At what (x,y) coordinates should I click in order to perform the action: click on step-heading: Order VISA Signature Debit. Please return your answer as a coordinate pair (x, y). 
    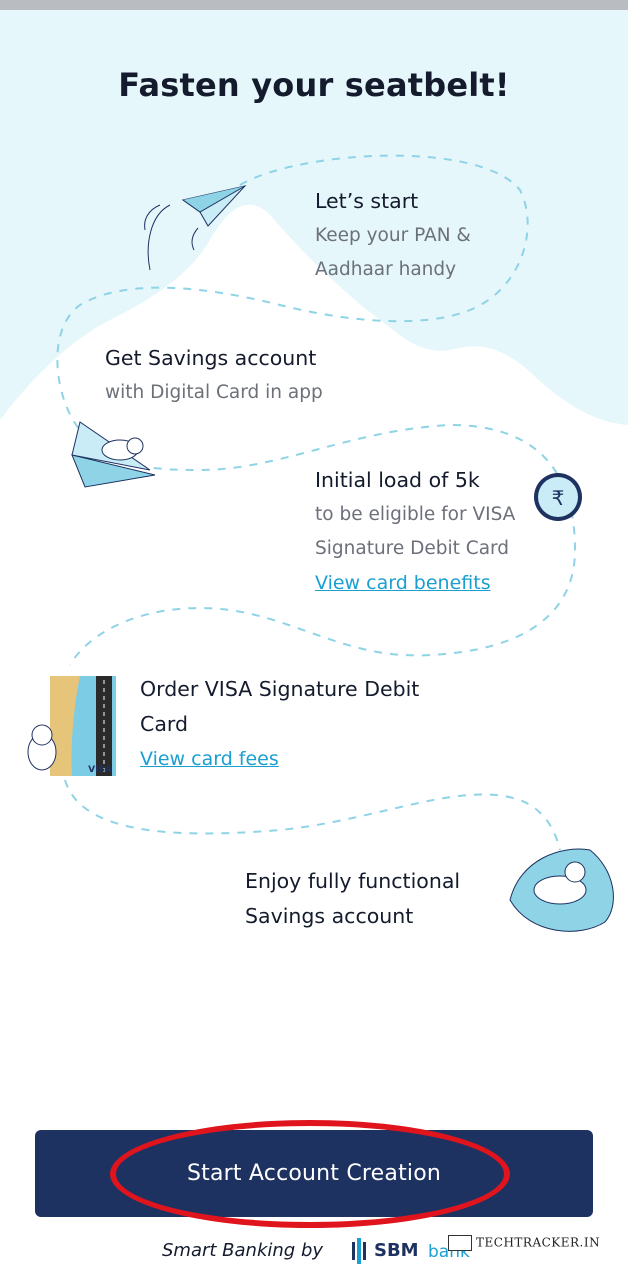
    Looking at the image, I should click on (280, 689).